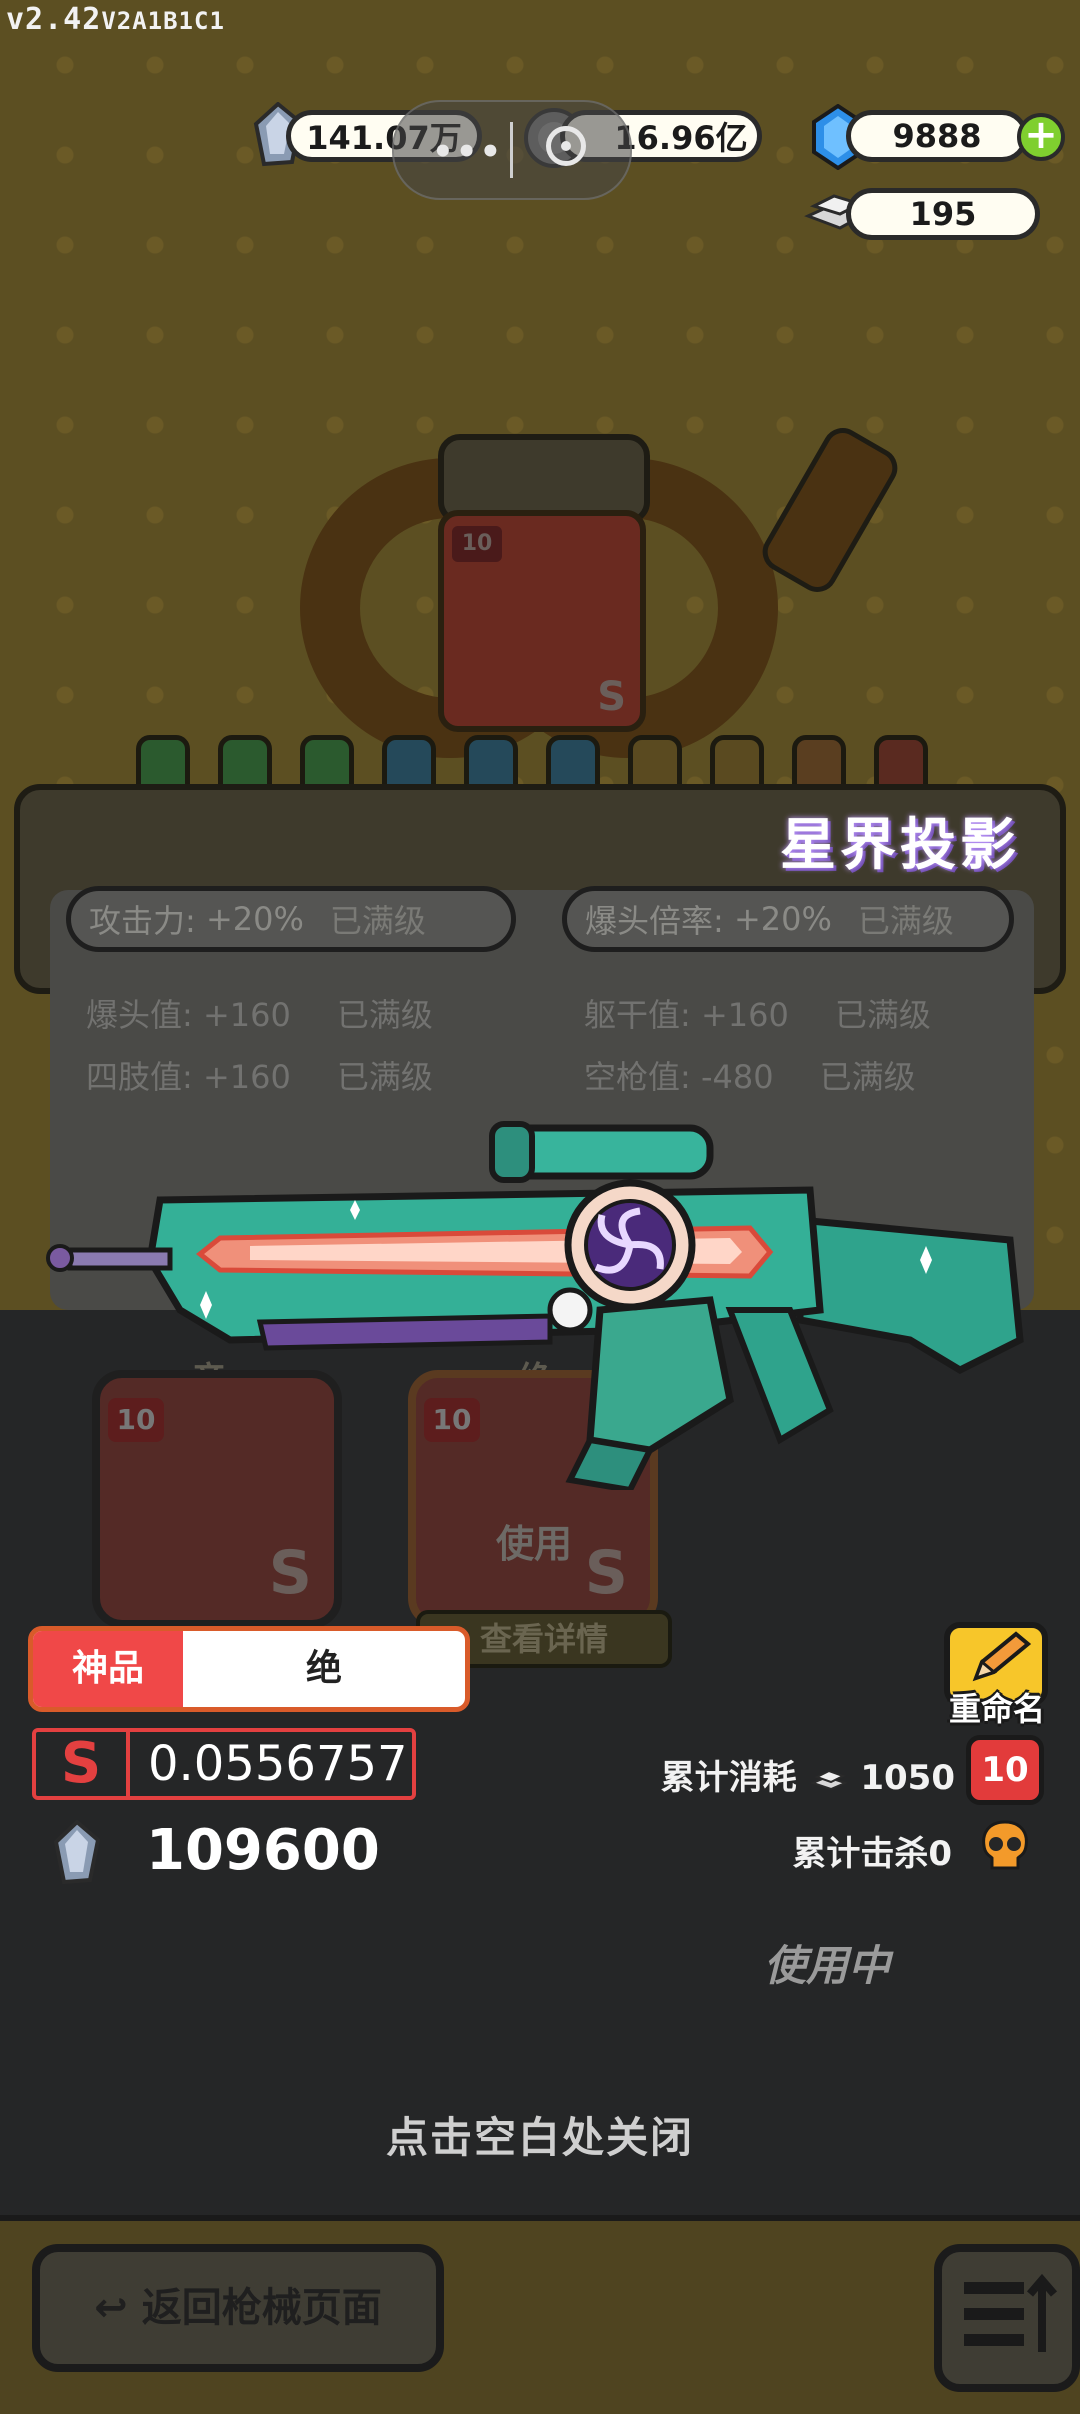 The height and width of the screenshot is (2414, 1080). What do you see at coordinates (1005, 1770) in the screenshot?
I see `level-badge: 10` at bounding box center [1005, 1770].